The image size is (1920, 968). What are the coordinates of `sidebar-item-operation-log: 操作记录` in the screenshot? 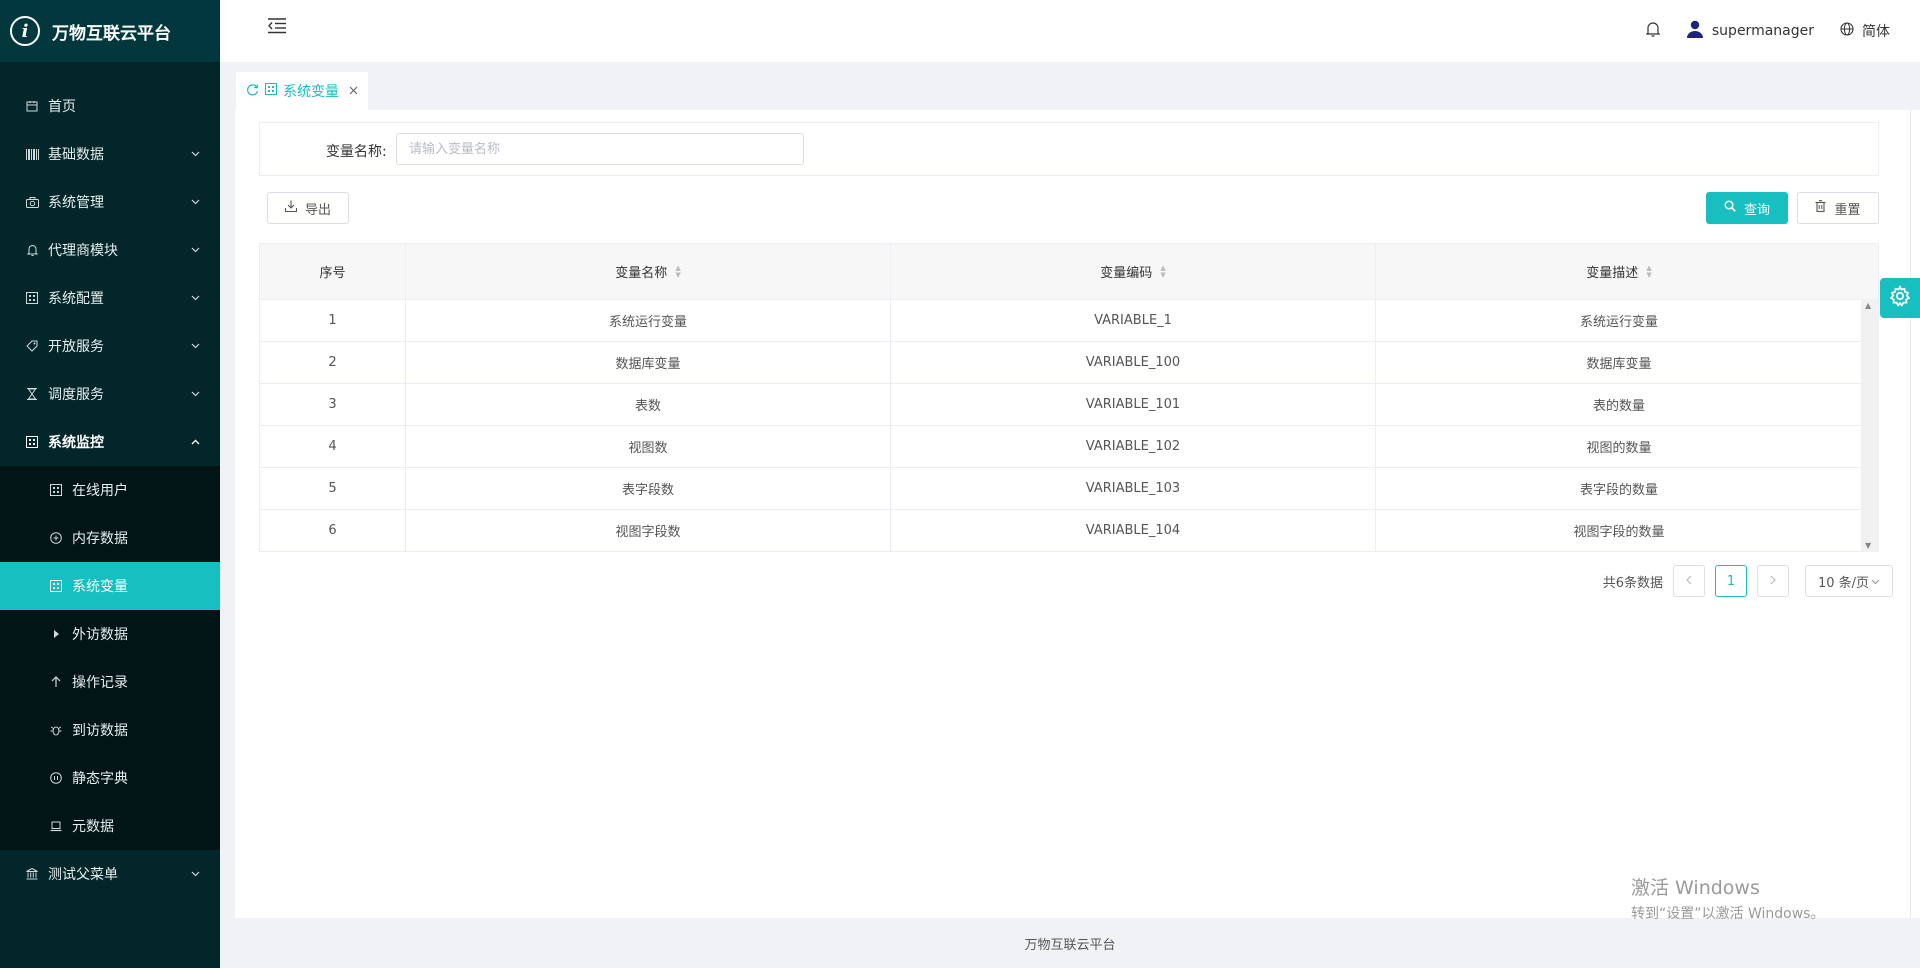 It's located at (110, 682).